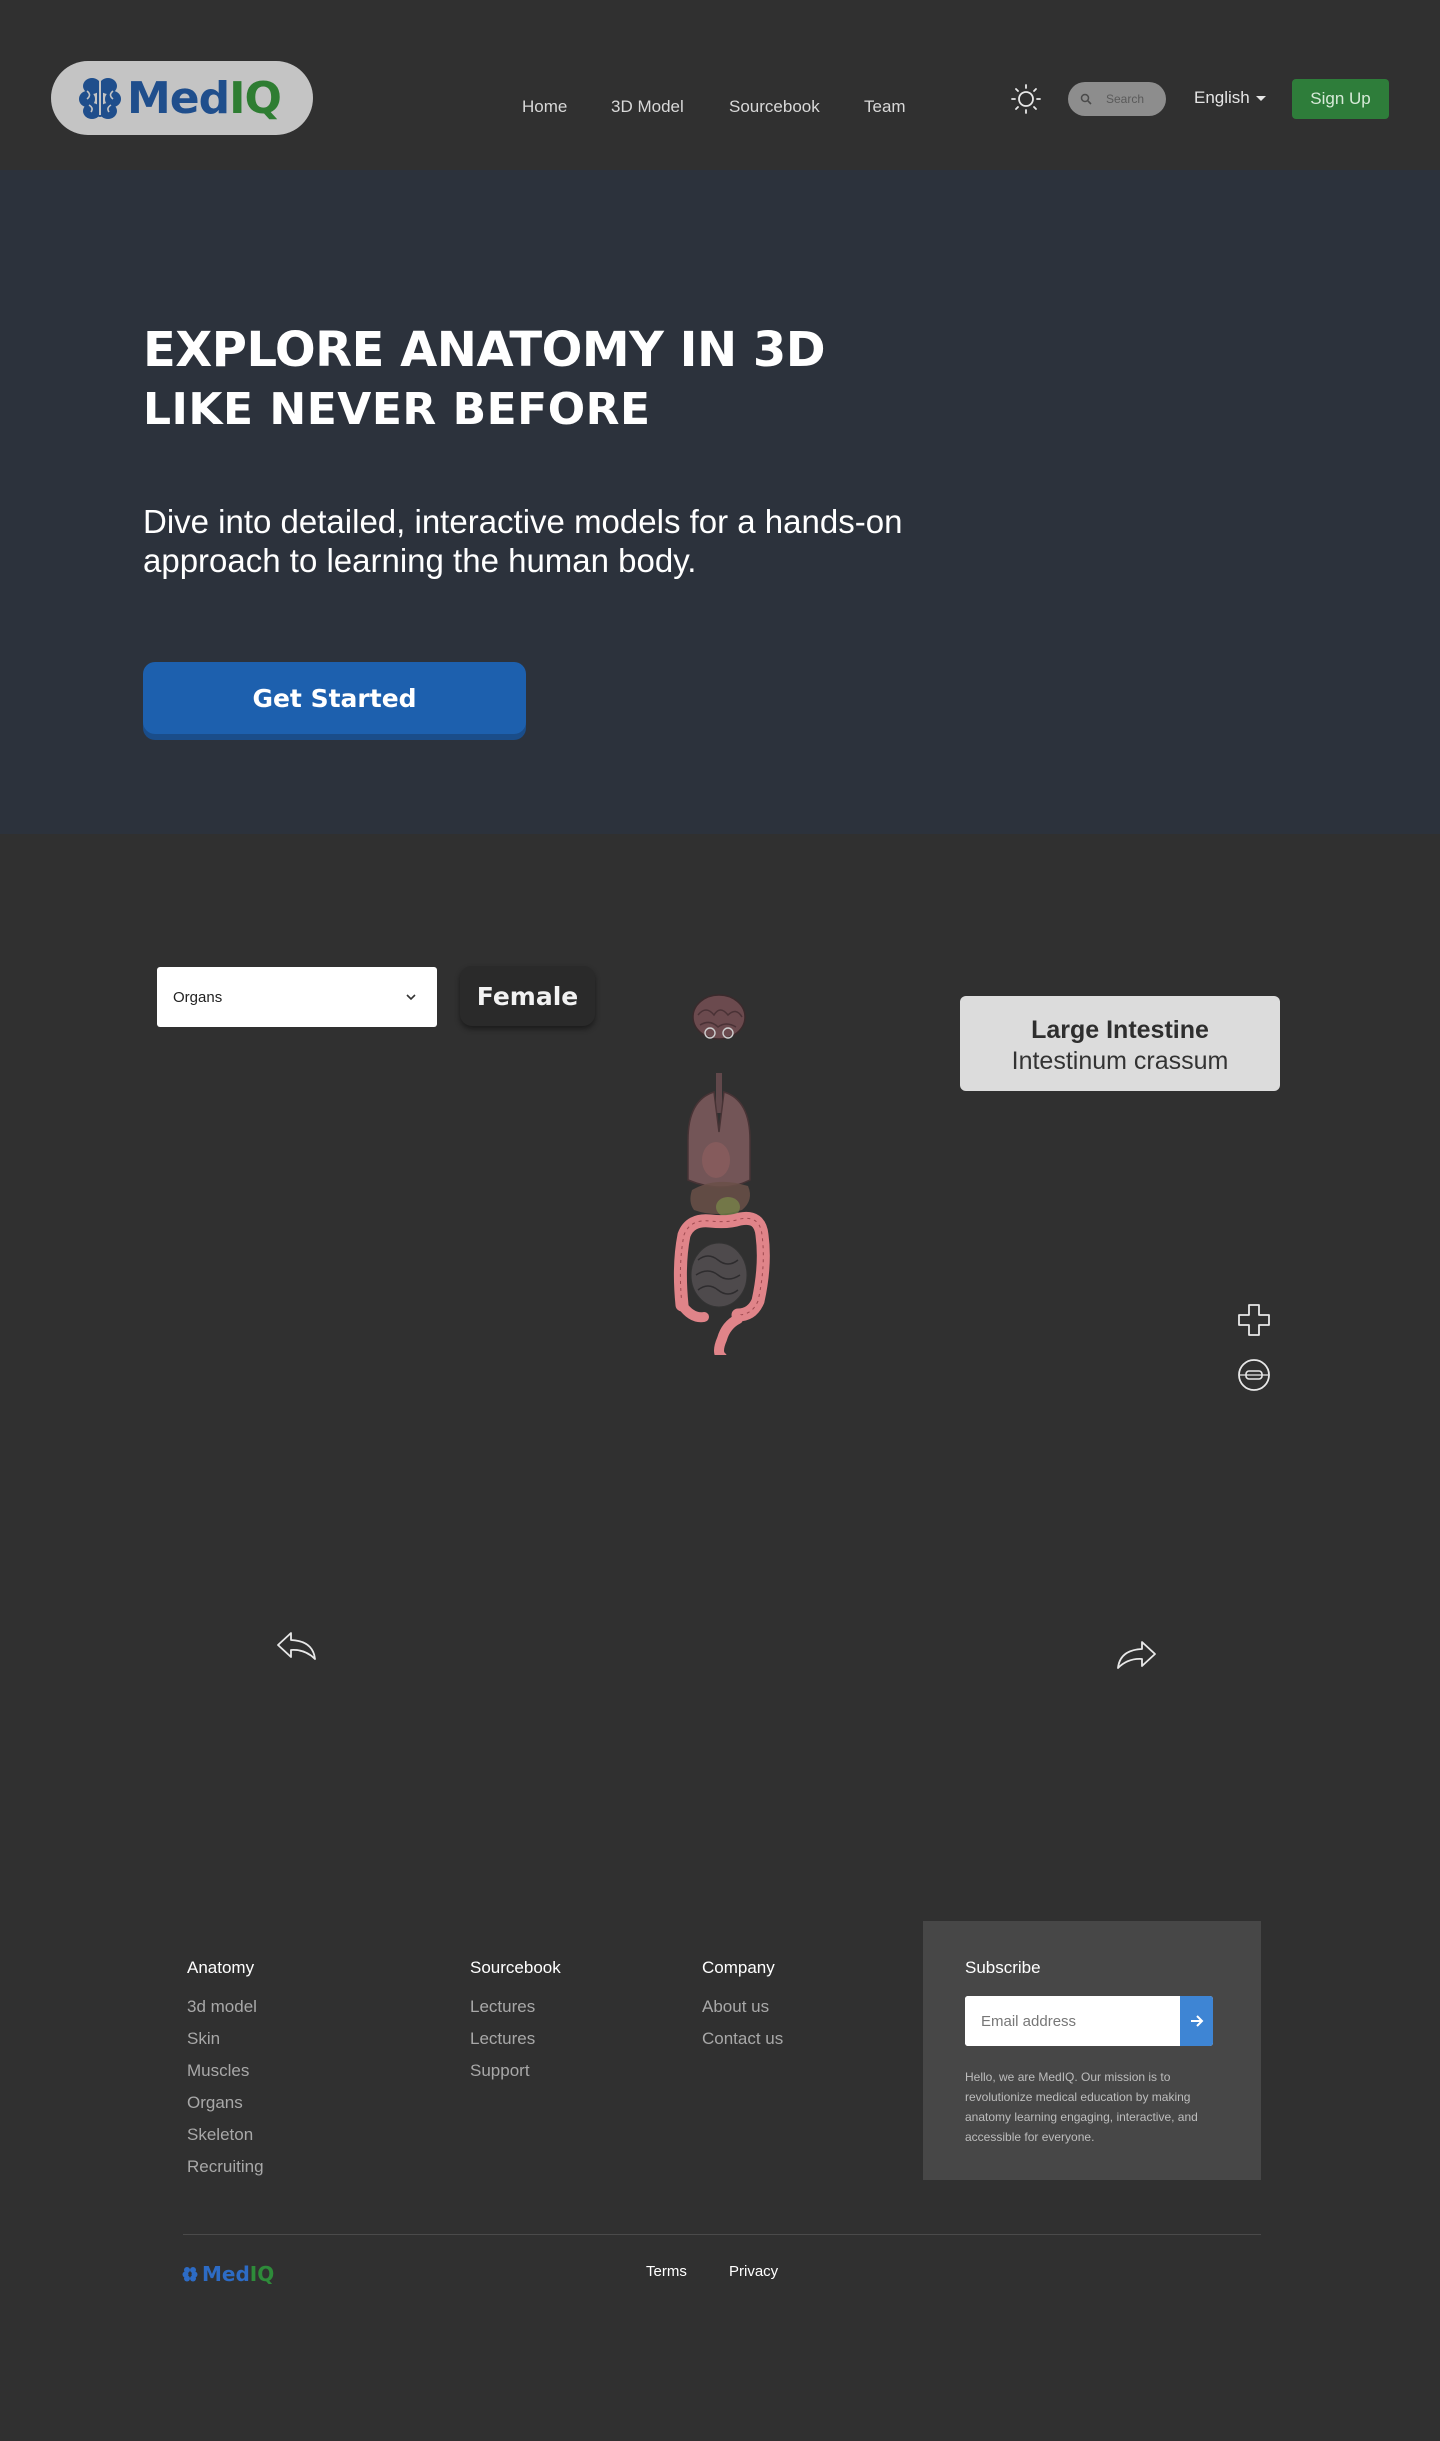  I want to click on logo-iq: IQ, so click(255, 98).